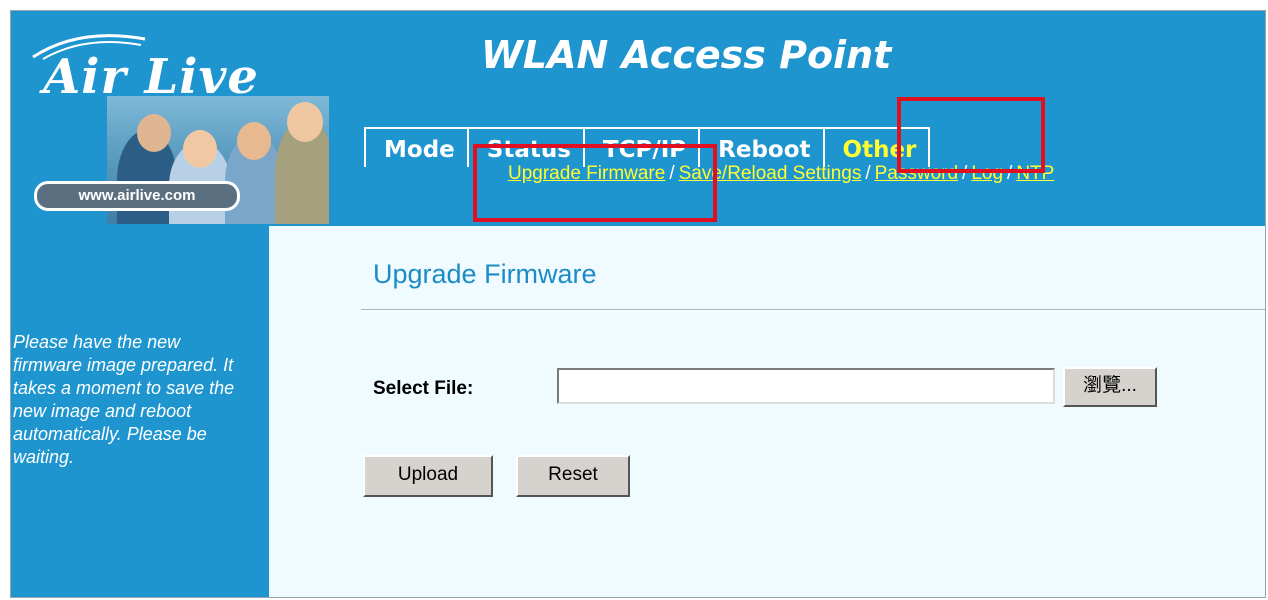 The height and width of the screenshot is (600, 1268). What do you see at coordinates (971, 135) in the screenshot?
I see `highlight-box-other-tab` at bounding box center [971, 135].